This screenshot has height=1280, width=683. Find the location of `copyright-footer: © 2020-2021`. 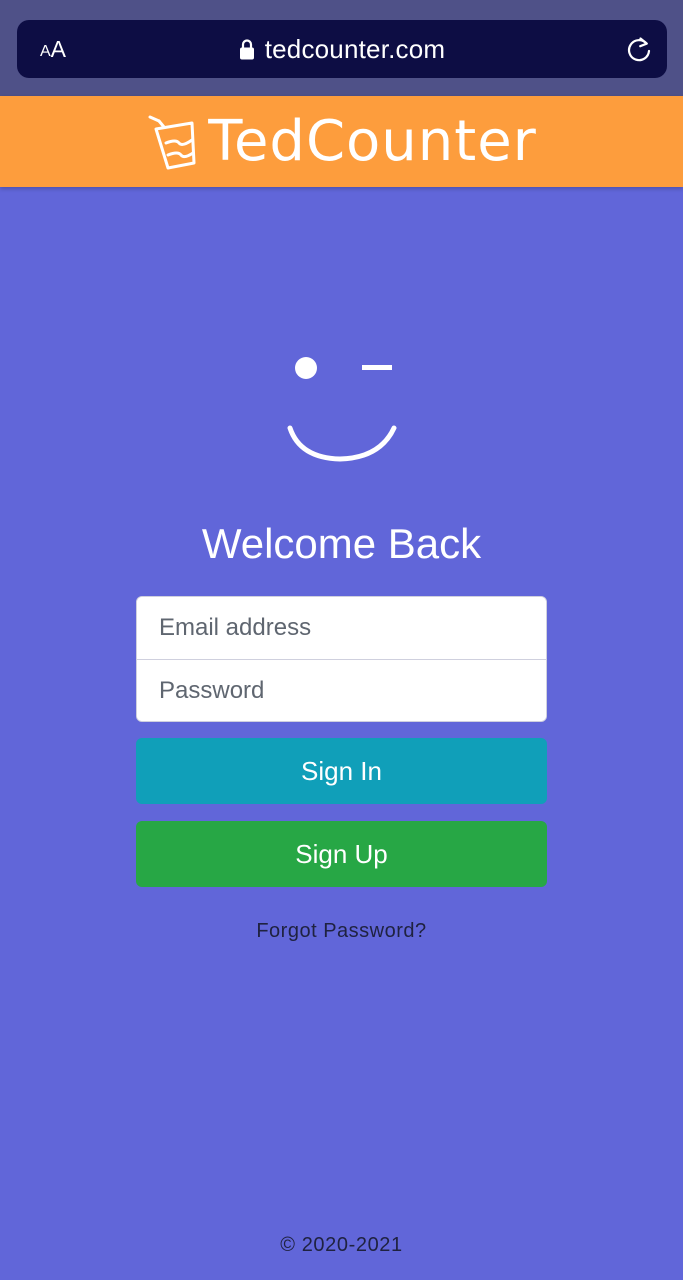

copyright-footer: © 2020-2021 is located at coordinates (341, 1245).